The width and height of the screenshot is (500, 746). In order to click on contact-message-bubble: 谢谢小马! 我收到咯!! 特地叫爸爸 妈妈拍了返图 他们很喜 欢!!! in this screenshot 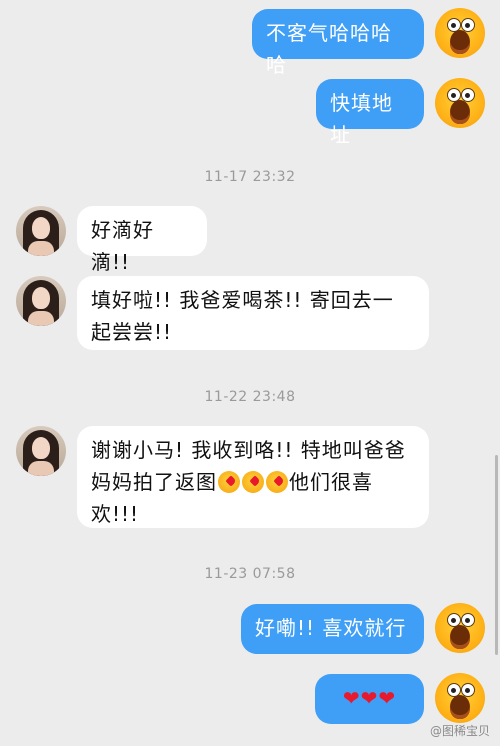, I will do `click(253, 477)`.